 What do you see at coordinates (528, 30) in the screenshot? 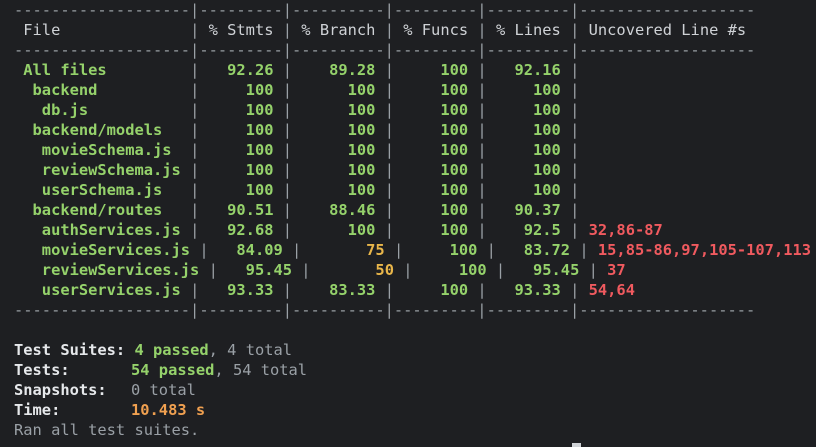
I see `cell: % Lines` at bounding box center [528, 30].